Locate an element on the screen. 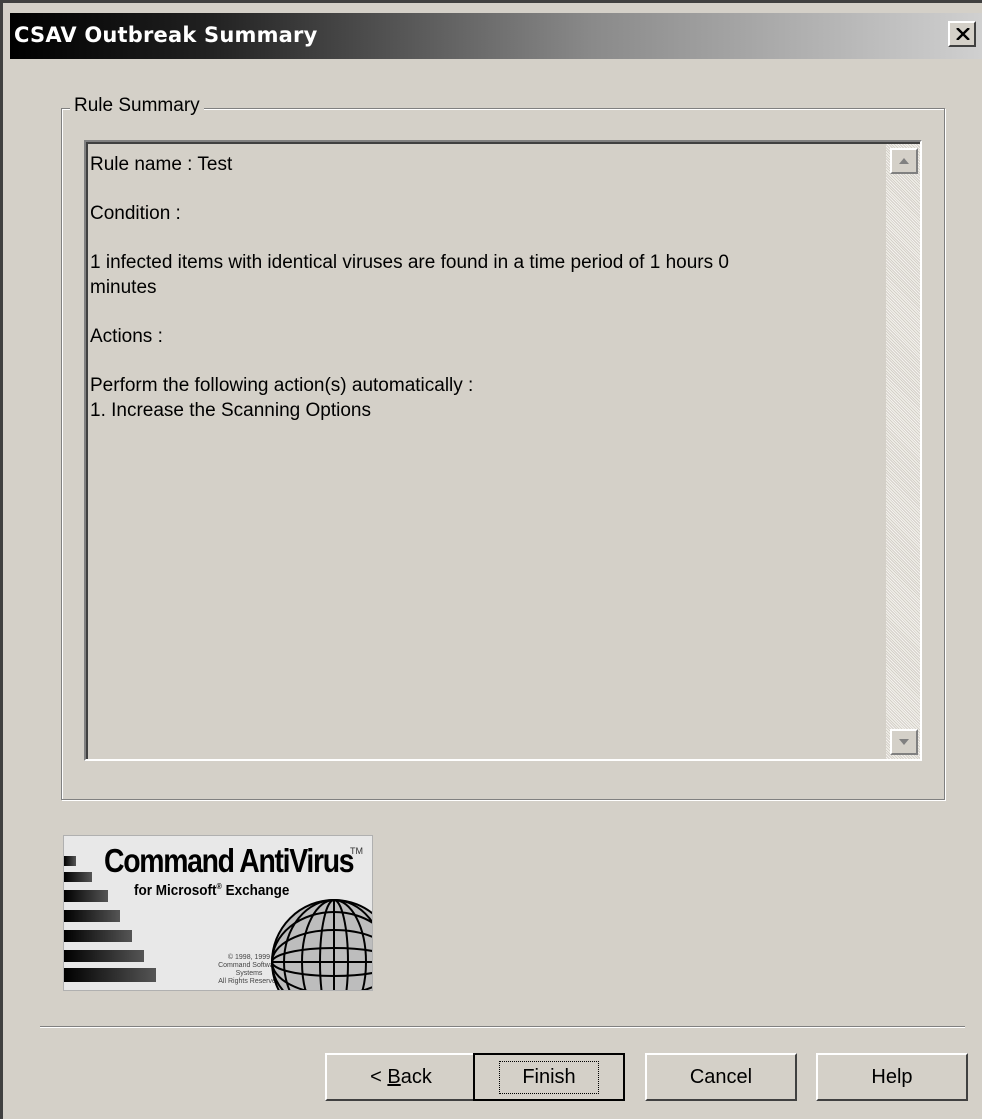  cancel-button: Cancel is located at coordinates (721, 1077).